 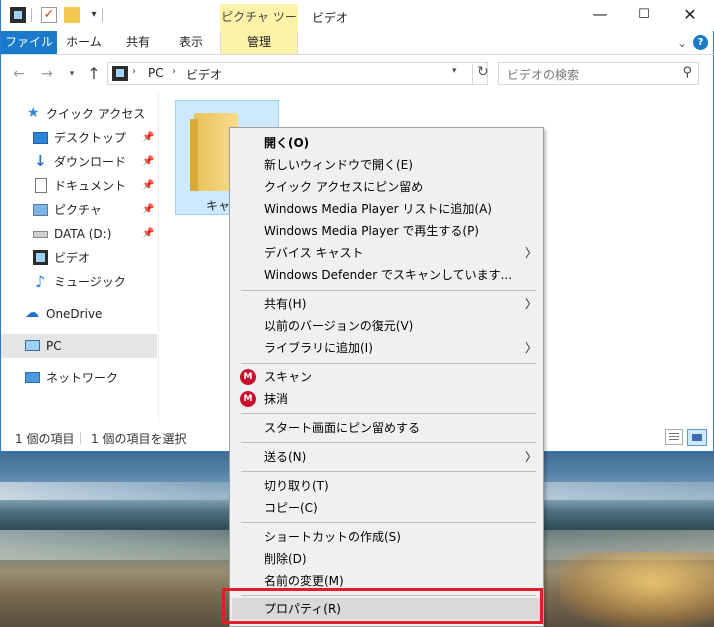 What do you see at coordinates (90, 186) in the screenshot?
I see `sidebar-item-label: ドキュメント` at bounding box center [90, 186].